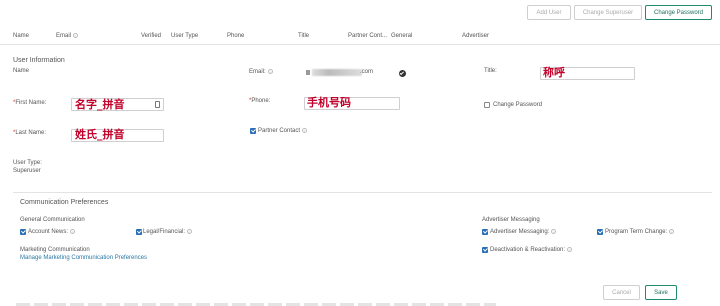 This screenshot has height=306, width=720. What do you see at coordinates (485, 250) in the screenshot?
I see `deactivation-reactivation-checkbox` at bounding box center [485, 250].